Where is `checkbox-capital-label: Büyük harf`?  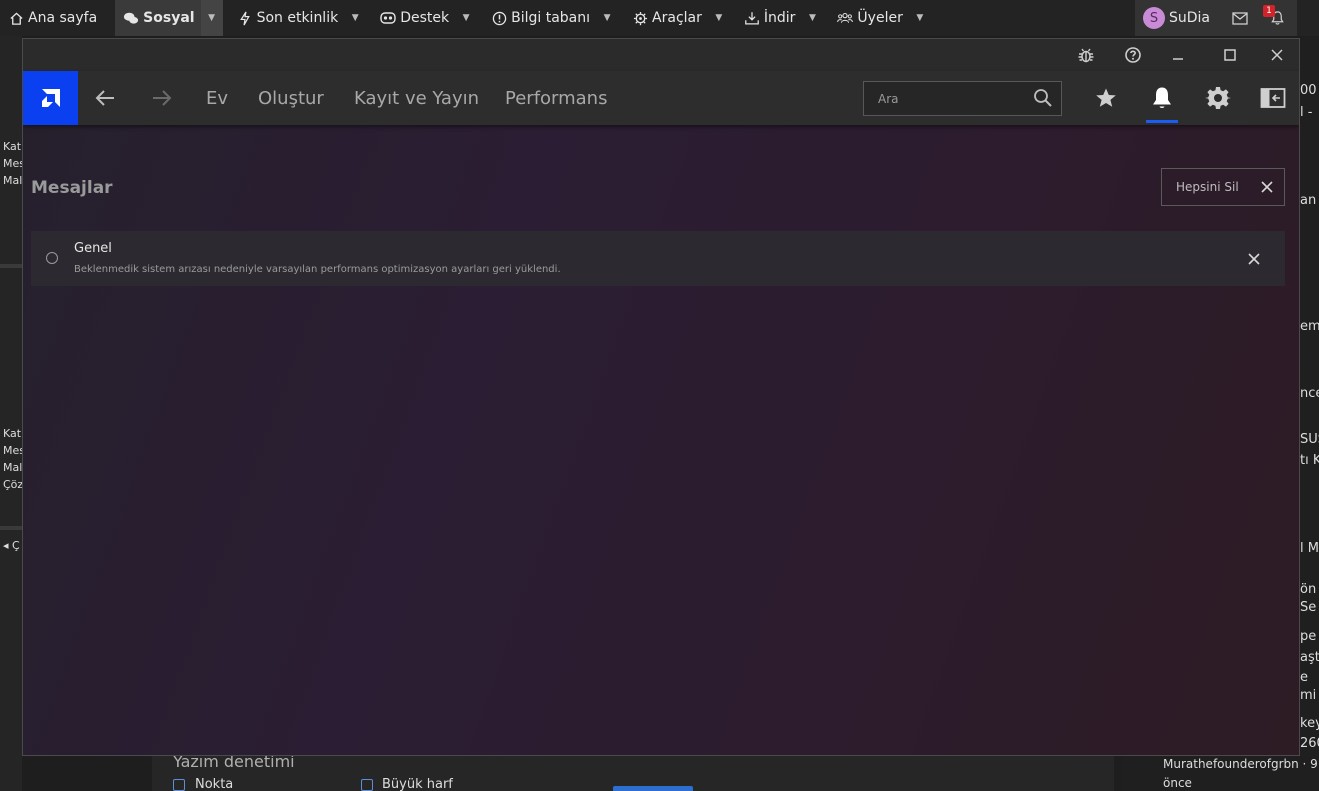
checkbox-capital-label: Büyük harf is located at coordinates (417, 784).